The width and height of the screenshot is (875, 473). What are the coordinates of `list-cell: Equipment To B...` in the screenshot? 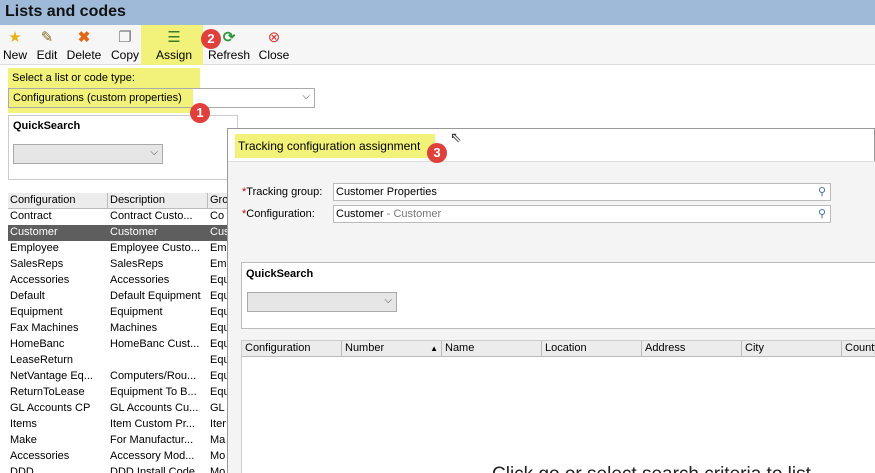 It's located at (153, 392).